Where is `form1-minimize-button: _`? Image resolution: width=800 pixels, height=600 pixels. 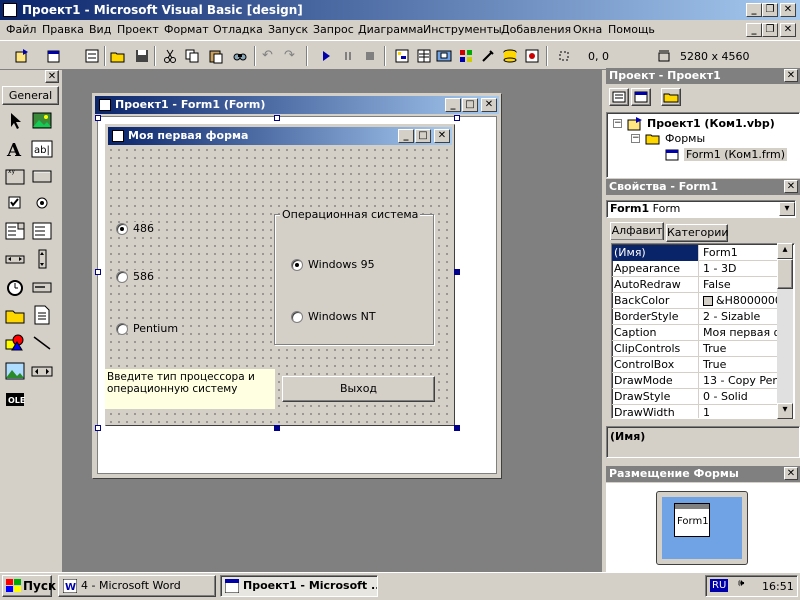
form1-minimize-button: _ is located at coordinates (406, 136).